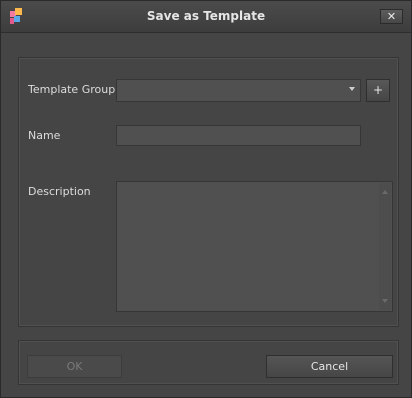  What do you see at coordinates (352, 89) in the screenshot?
I see `chevron-down-icon` at bounding box center [352, 89].